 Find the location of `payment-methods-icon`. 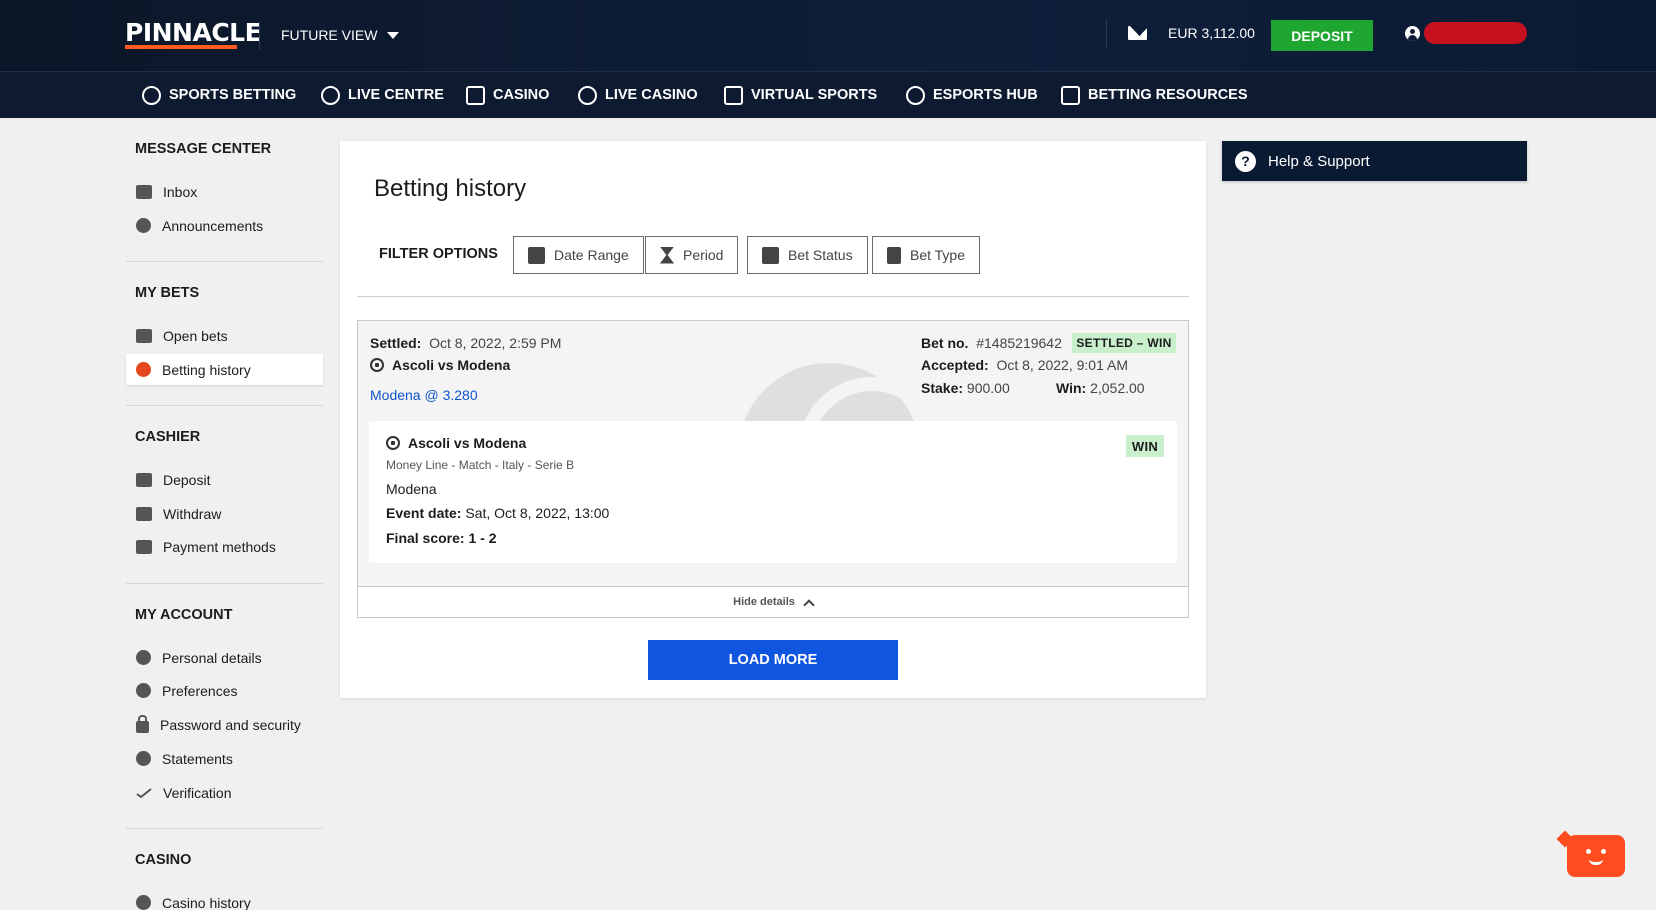

payment-methods-icon is located at coordinates (144, 546).